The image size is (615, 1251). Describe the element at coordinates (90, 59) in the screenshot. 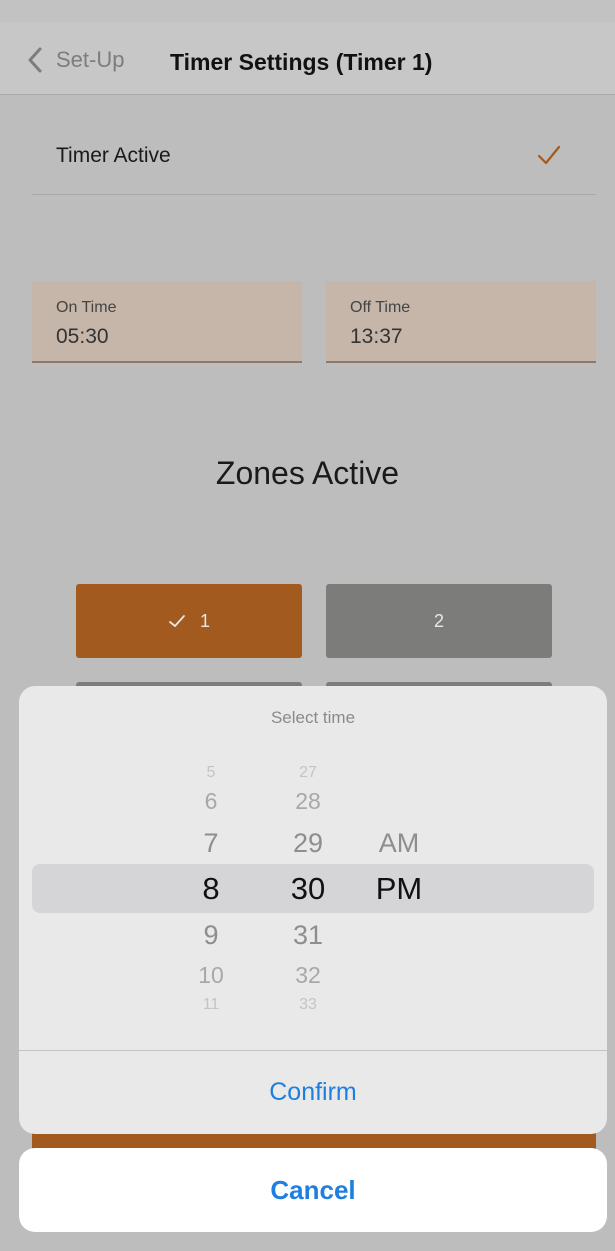

I see `back-label: Set-Up` at that location.